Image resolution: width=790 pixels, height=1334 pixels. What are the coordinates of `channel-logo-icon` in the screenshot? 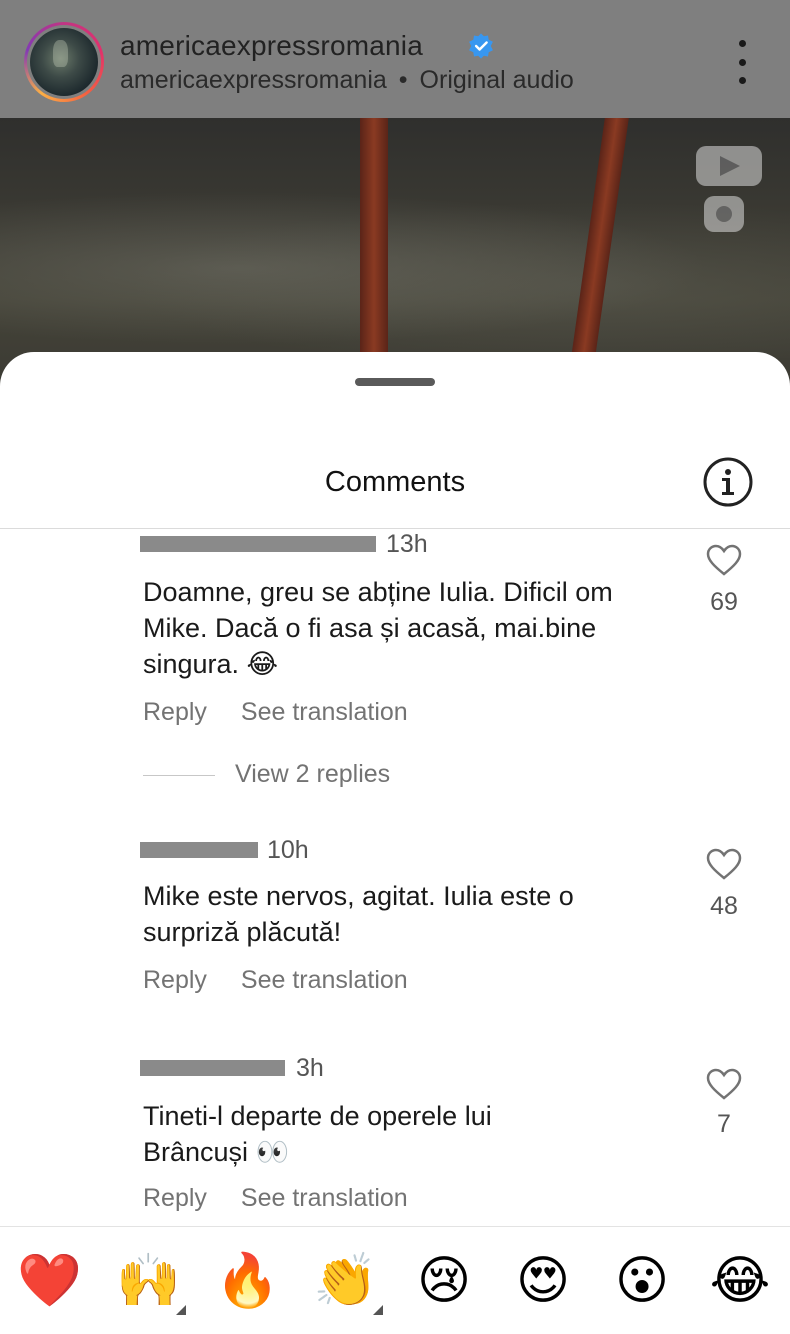 It's located at (729, 189).